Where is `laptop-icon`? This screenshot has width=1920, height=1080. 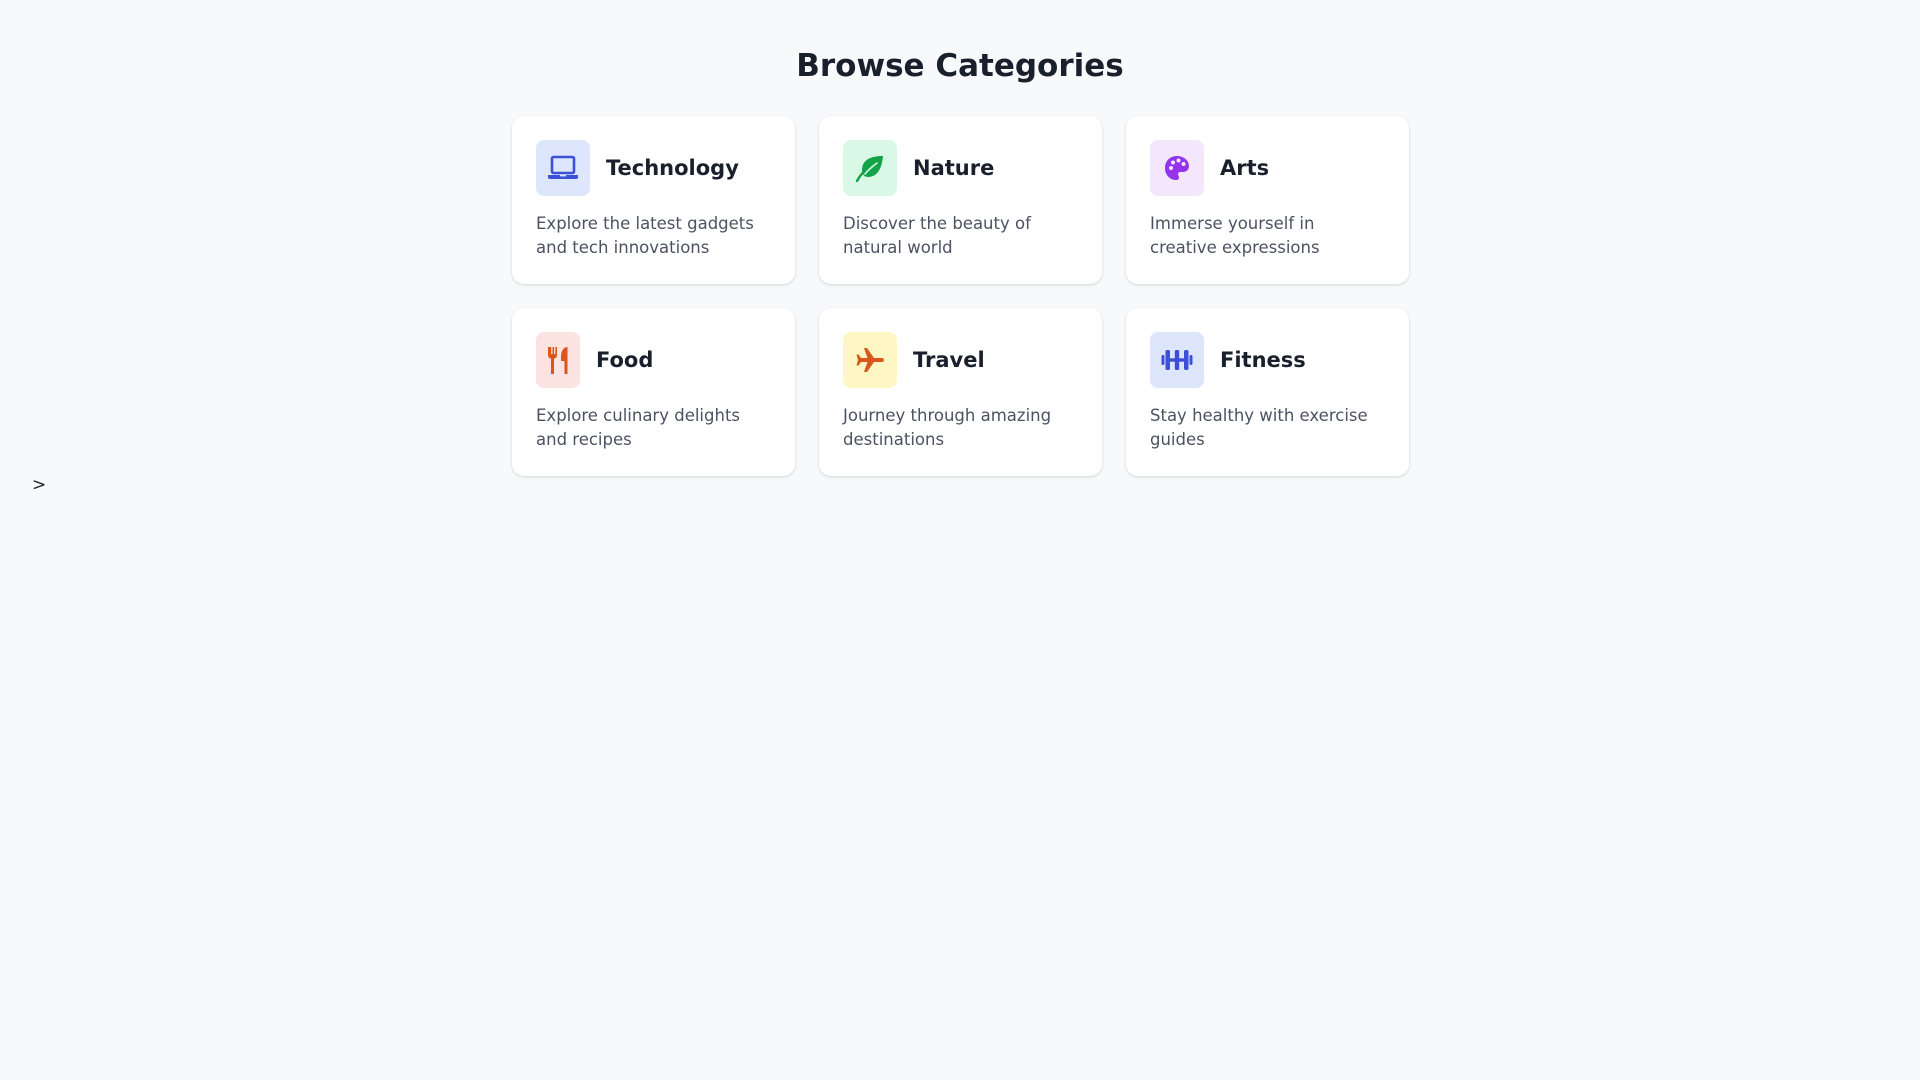 laptop-icon is located at coordinates (563, 168).